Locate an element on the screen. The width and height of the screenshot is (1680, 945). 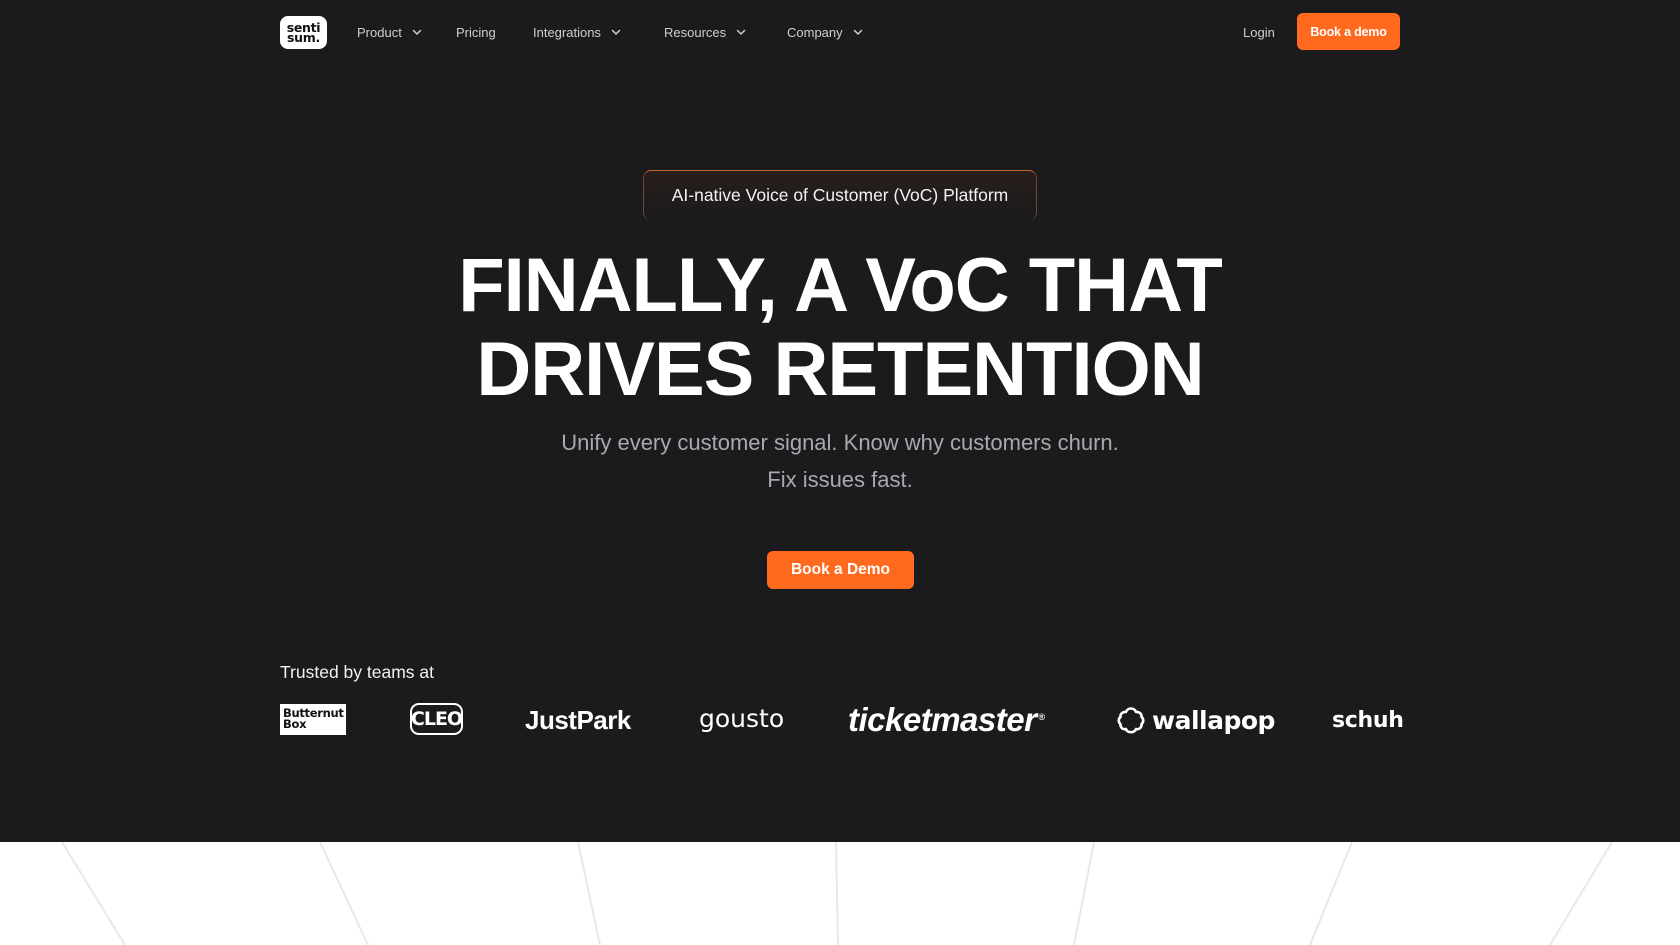
hero-headline: FINALLY, A VoC THAT DRIVES RETENTION is located at coordinates (840, 328).